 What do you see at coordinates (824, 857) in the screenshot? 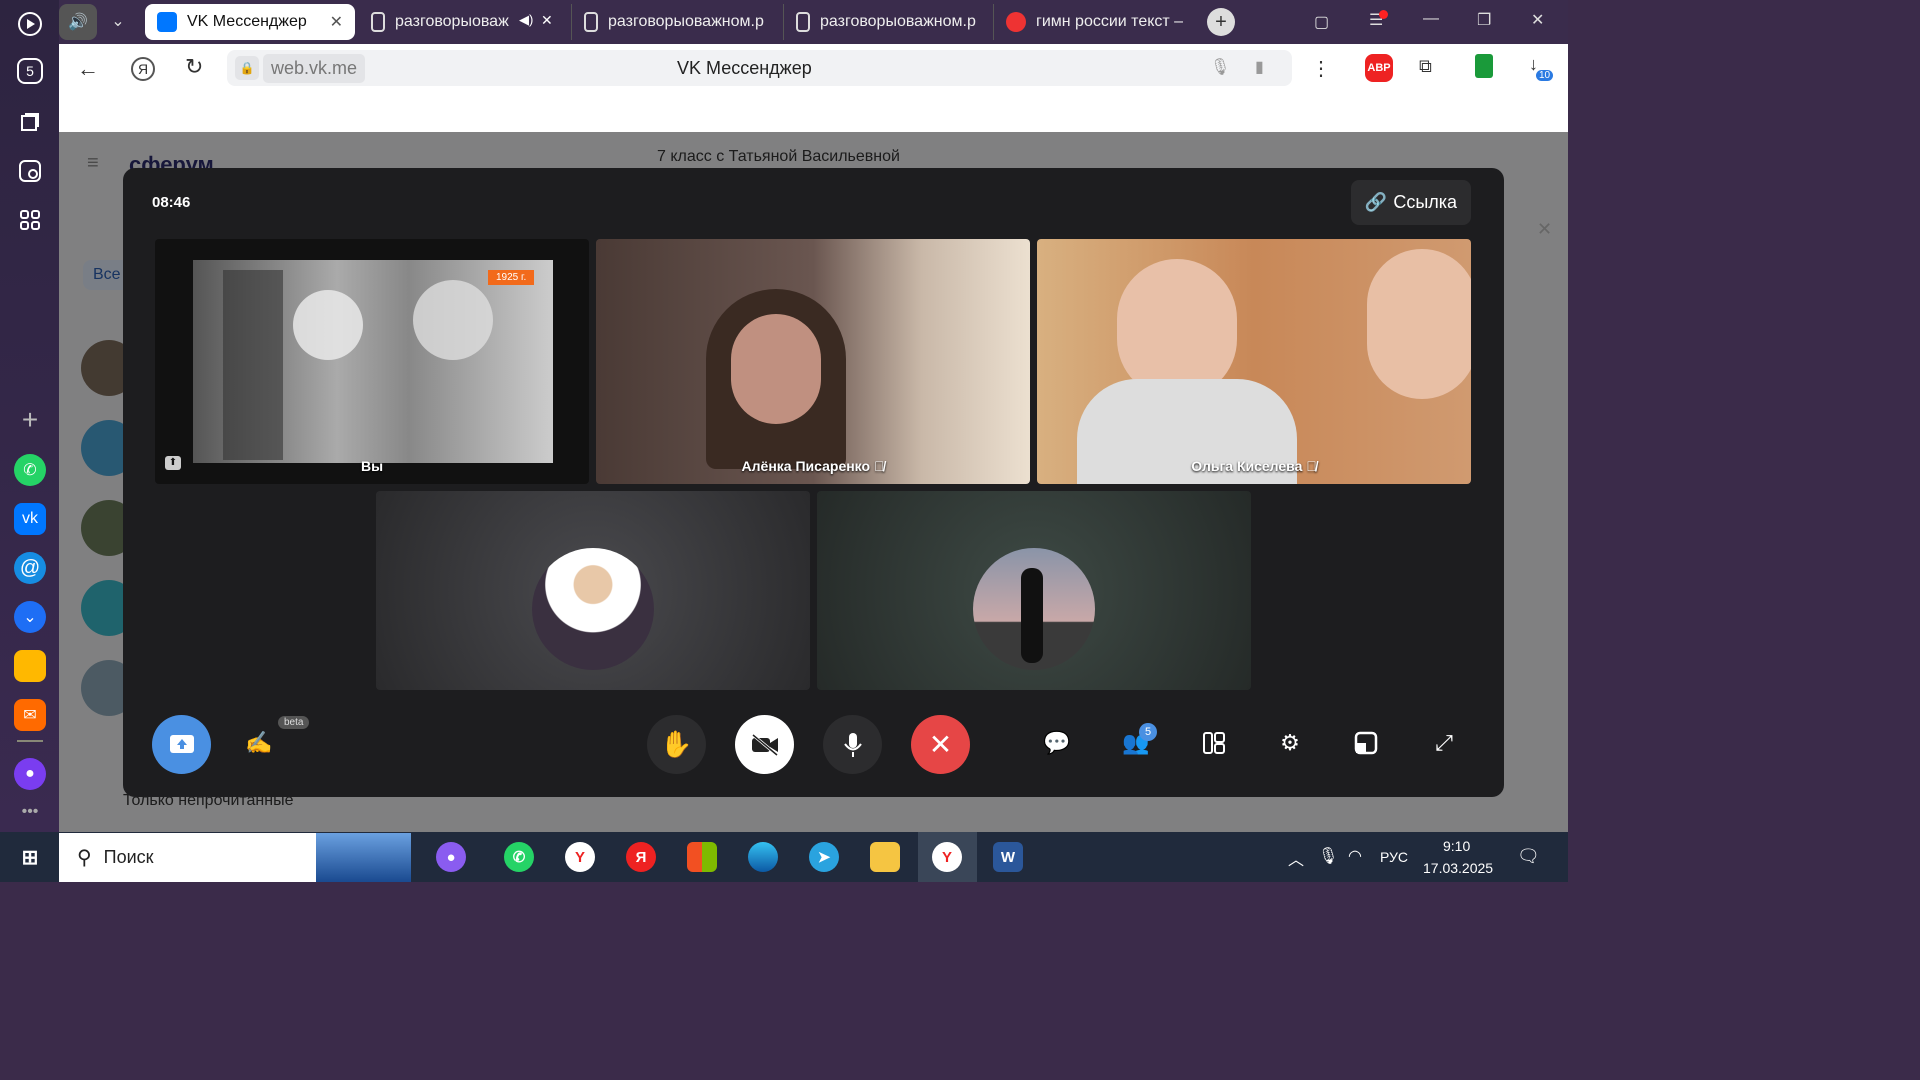
I see `telegram-icon: ➤` at bounding box center [824, 857].